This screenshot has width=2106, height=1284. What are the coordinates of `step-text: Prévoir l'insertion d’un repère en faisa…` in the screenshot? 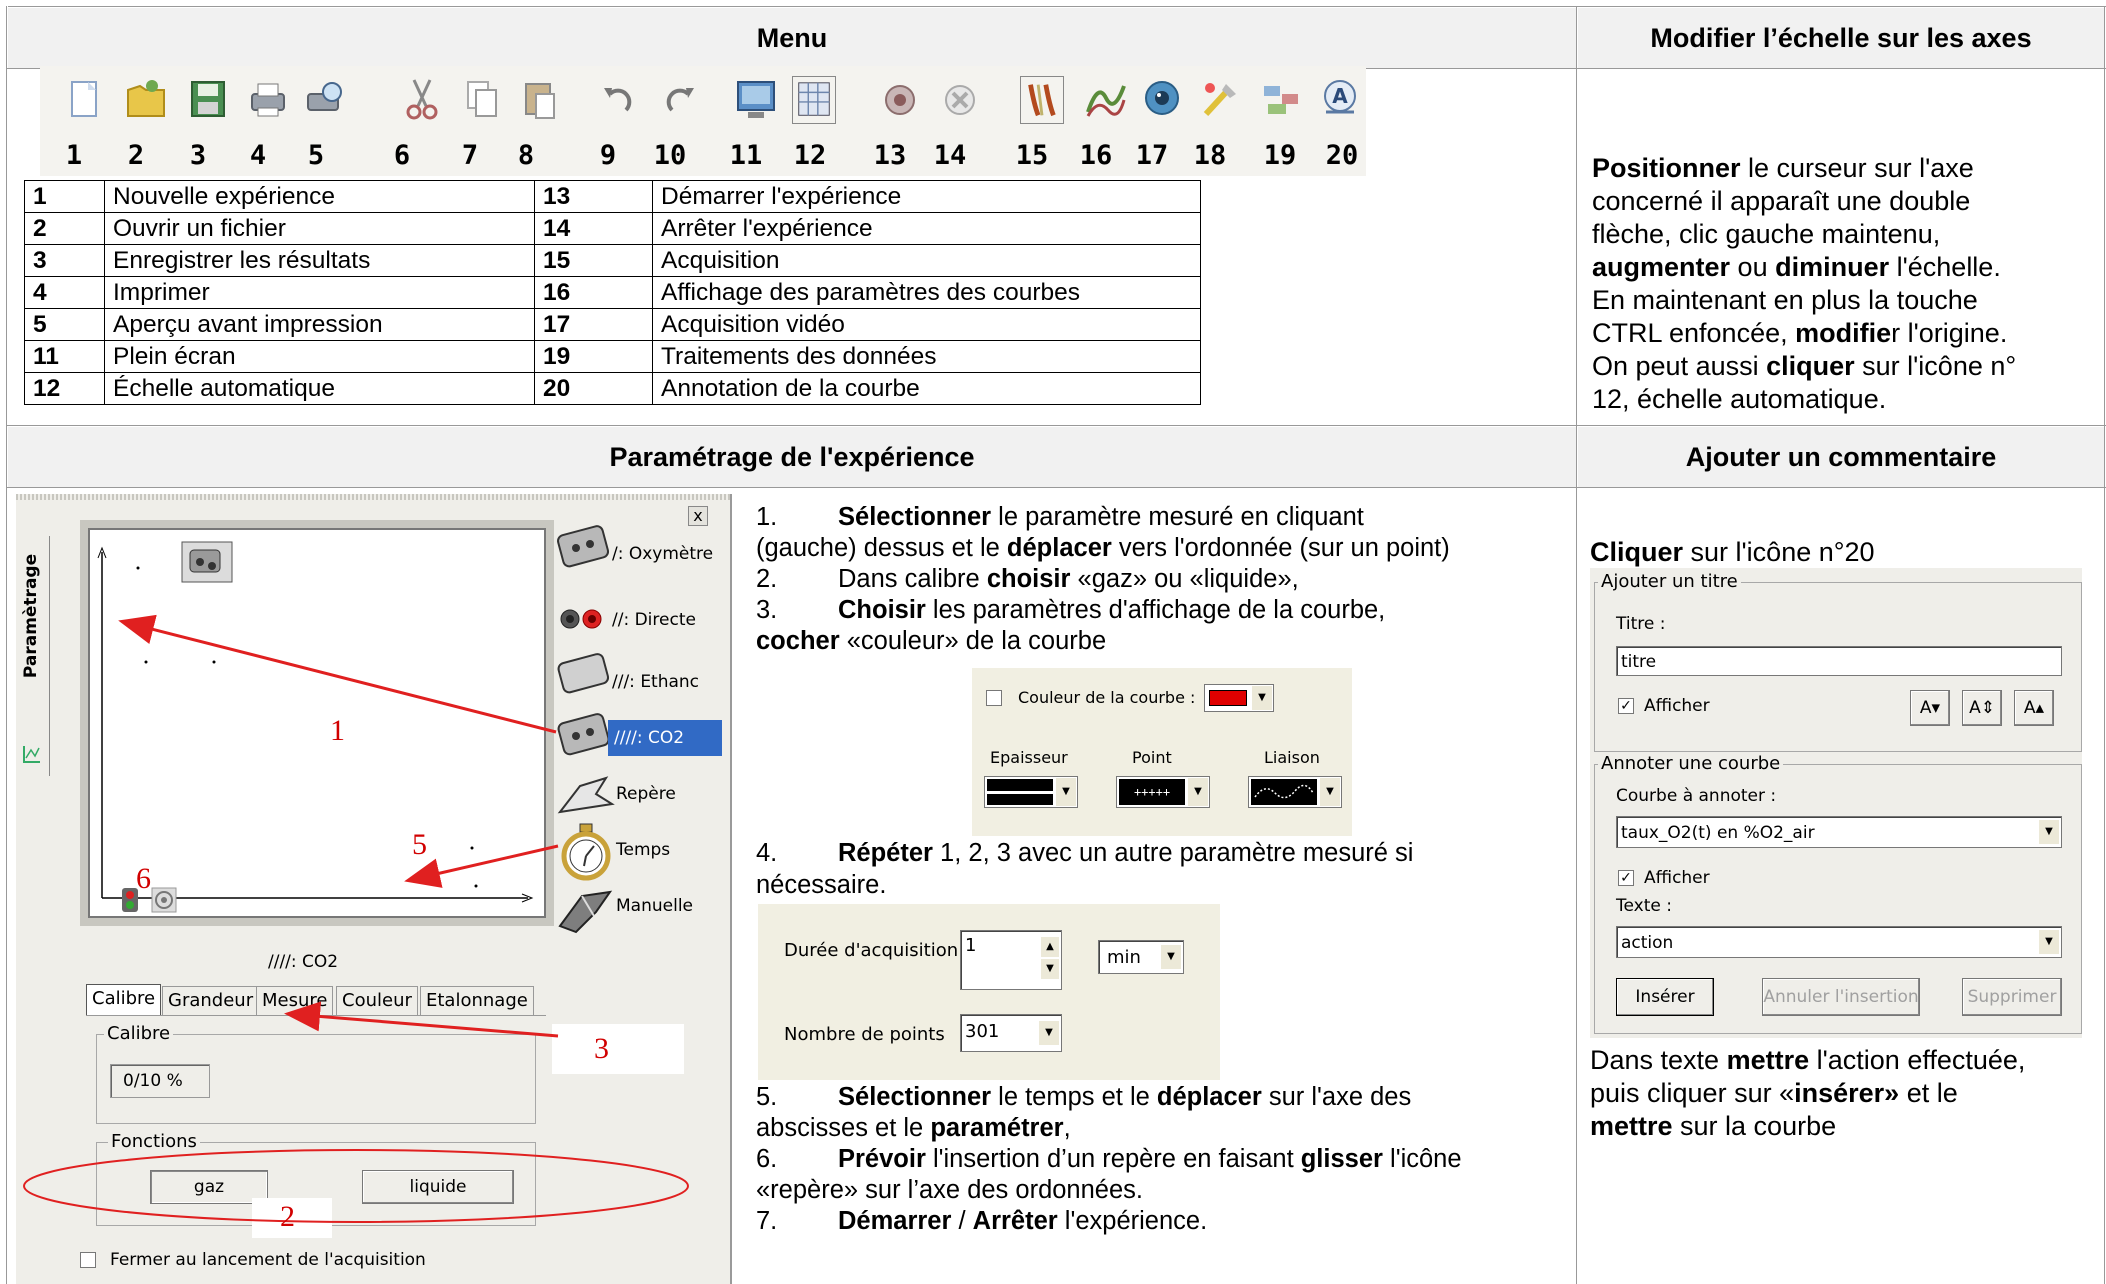 It's located at (1150, 1159).